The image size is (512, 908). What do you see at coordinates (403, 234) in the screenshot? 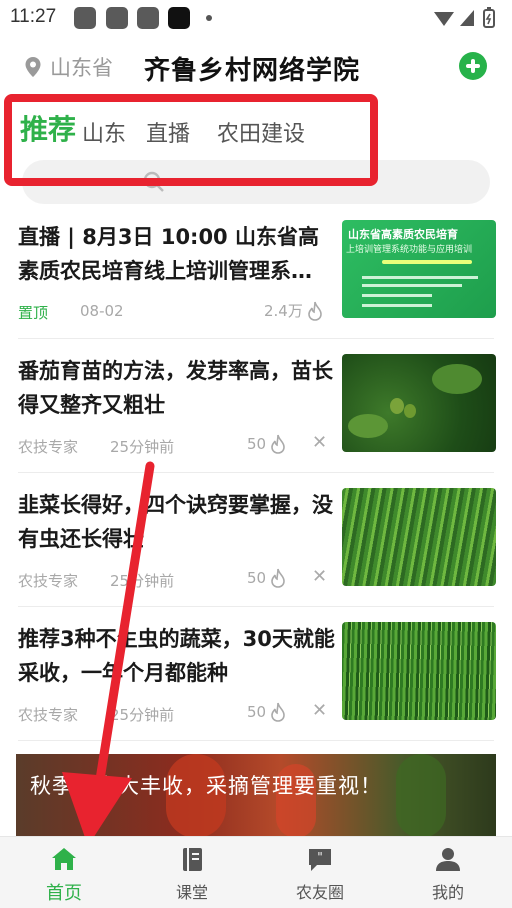
I see `thumbnail-headline: 山东省高素质农民培育` at bounding box center [403, 234].